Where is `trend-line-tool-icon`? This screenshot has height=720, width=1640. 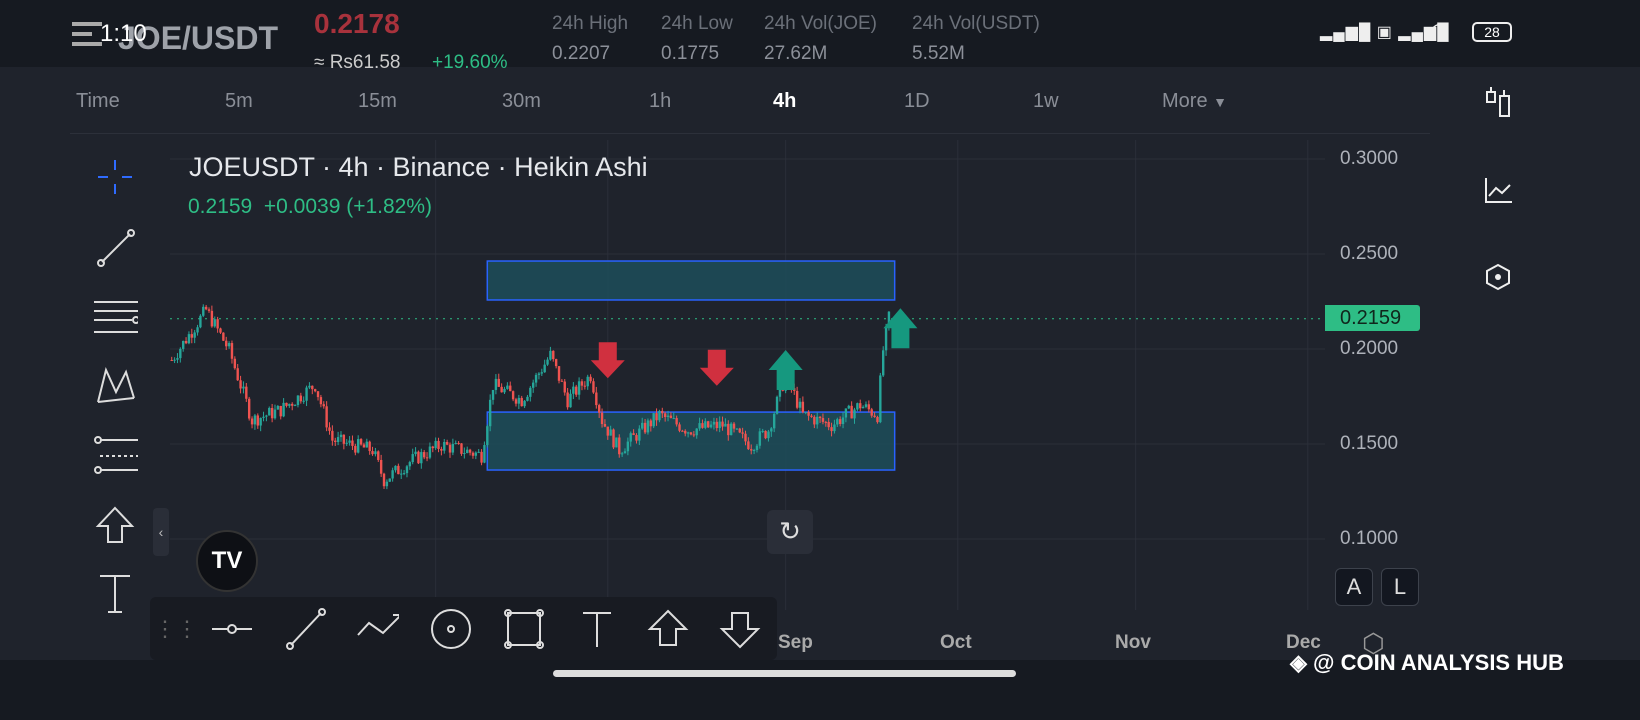 trend-line-tool-icon is located at coordinates (115, 247).